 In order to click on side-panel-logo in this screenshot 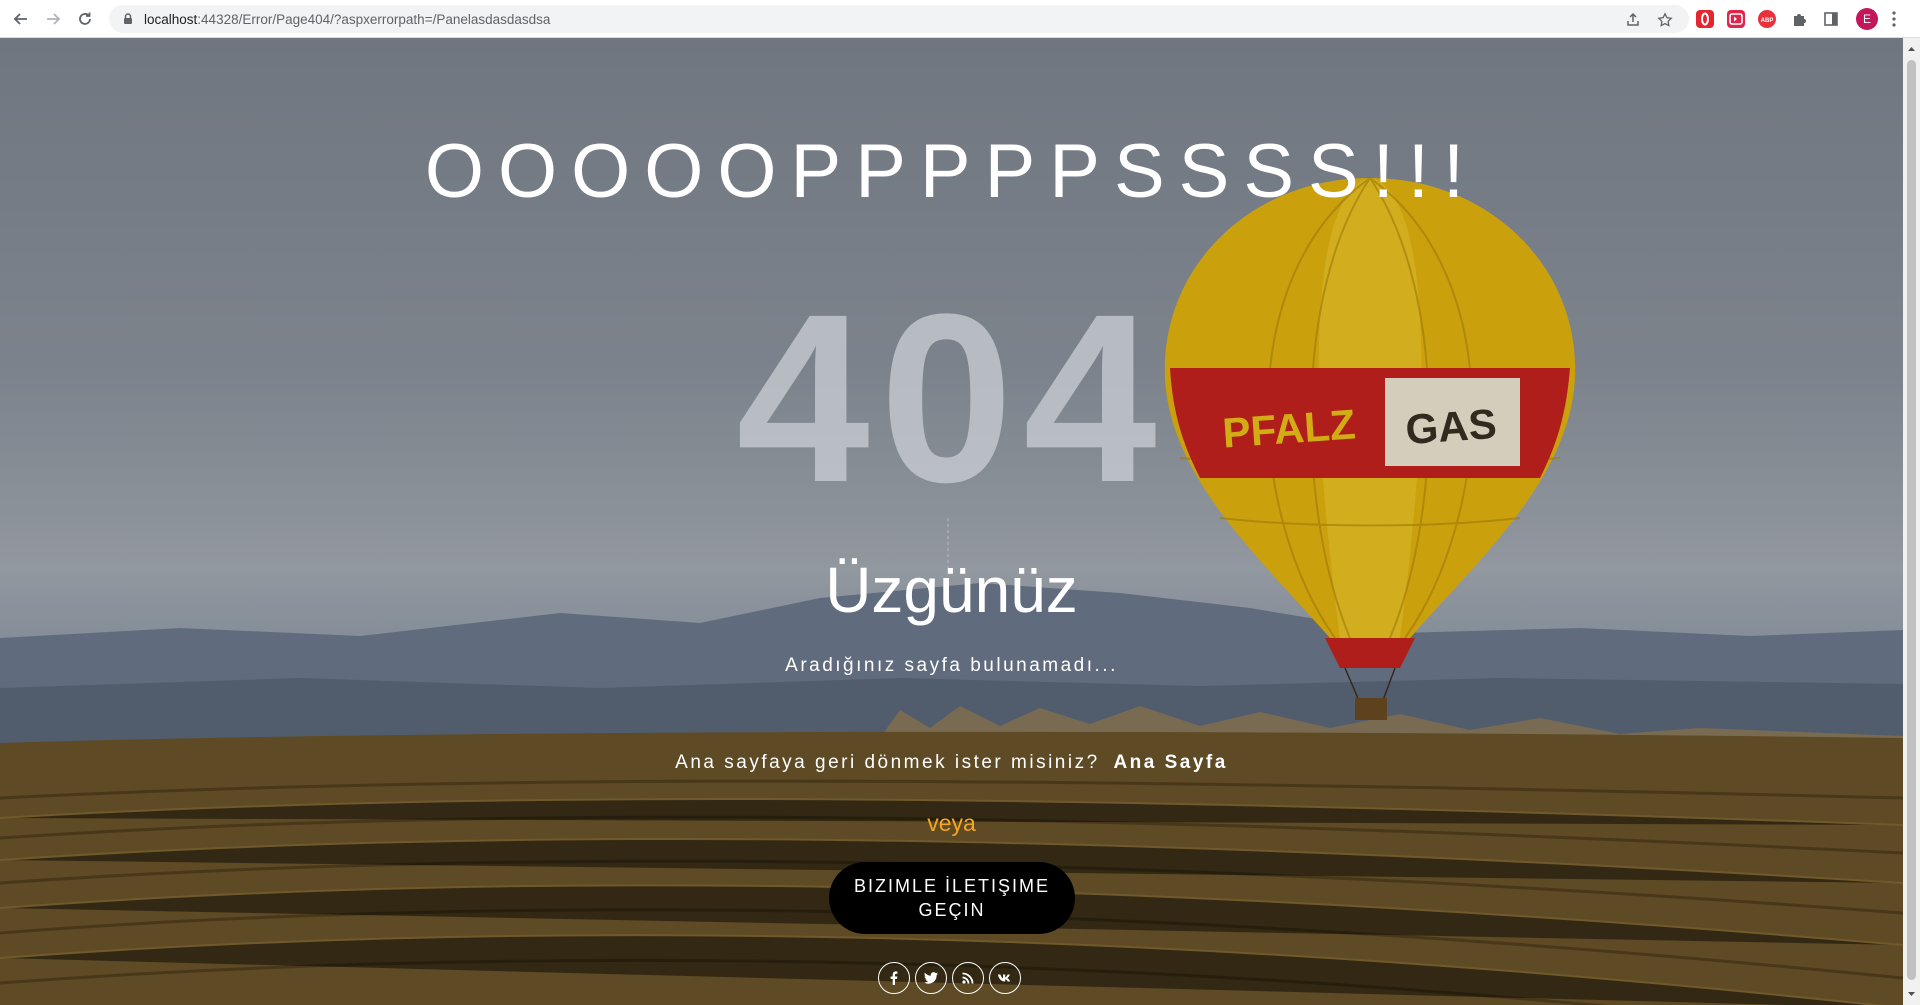, I will do `click(1831, 19)`.